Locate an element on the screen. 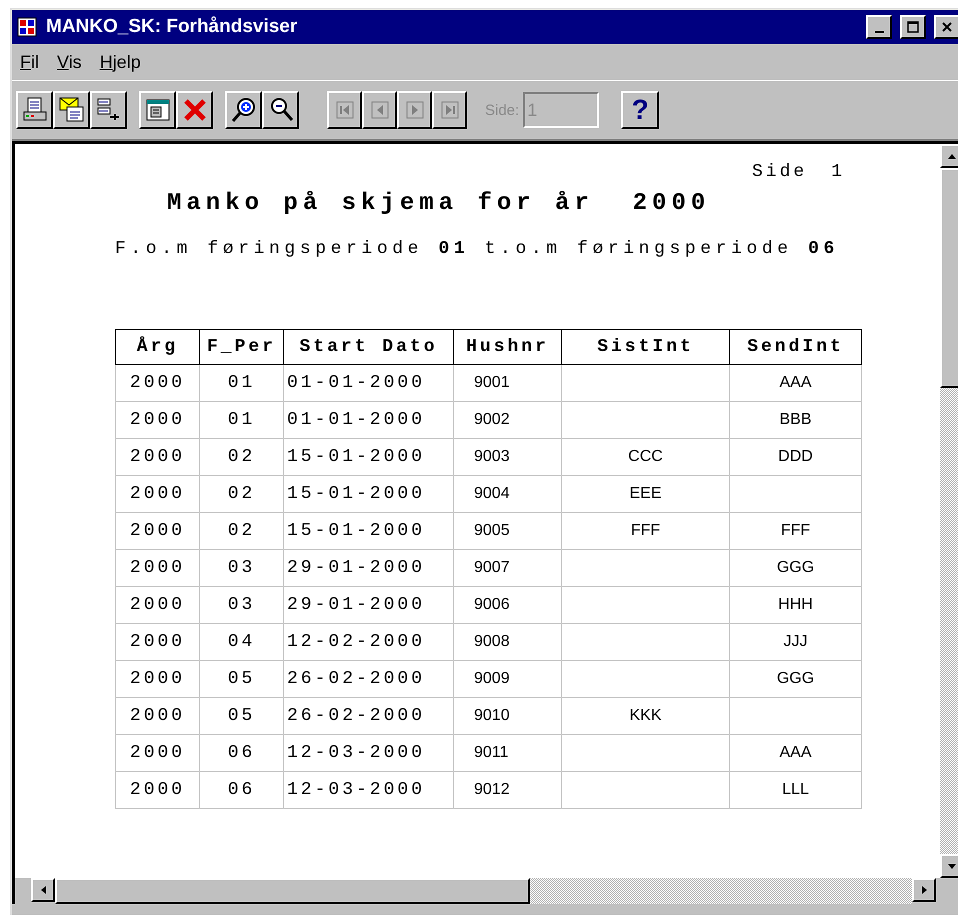  next-page-icon is located at coordinates (414, 110).